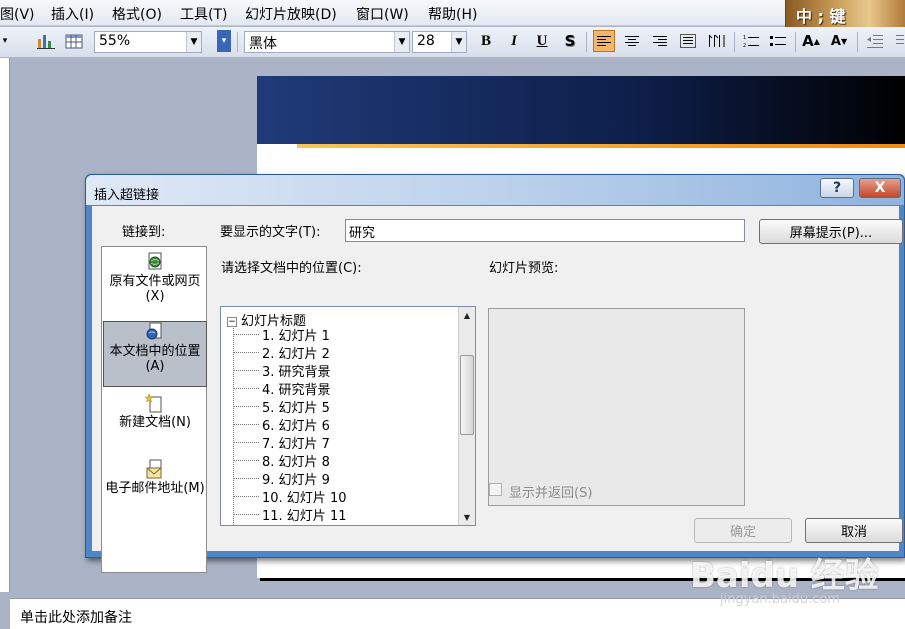 This screenshot has height=629, width=905. Describe the element at coordinates (604, 41) in the screenshot. I see `align-left-icon` at that location.